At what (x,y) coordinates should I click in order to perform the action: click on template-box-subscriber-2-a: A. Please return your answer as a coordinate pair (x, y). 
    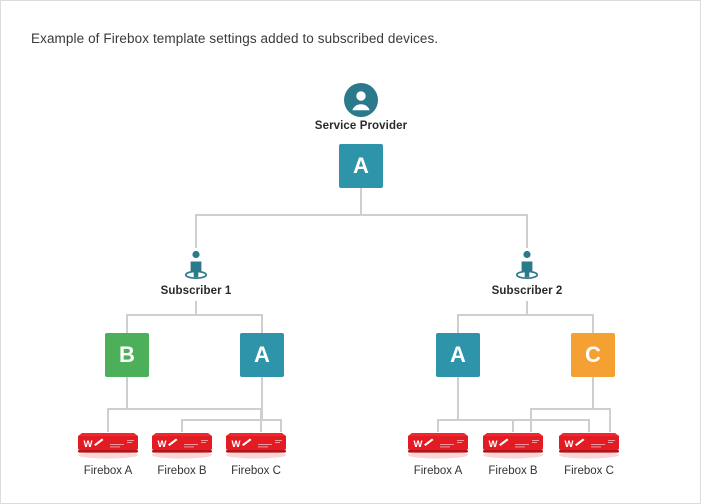
    Looking at the image, I should click on (458, 355).